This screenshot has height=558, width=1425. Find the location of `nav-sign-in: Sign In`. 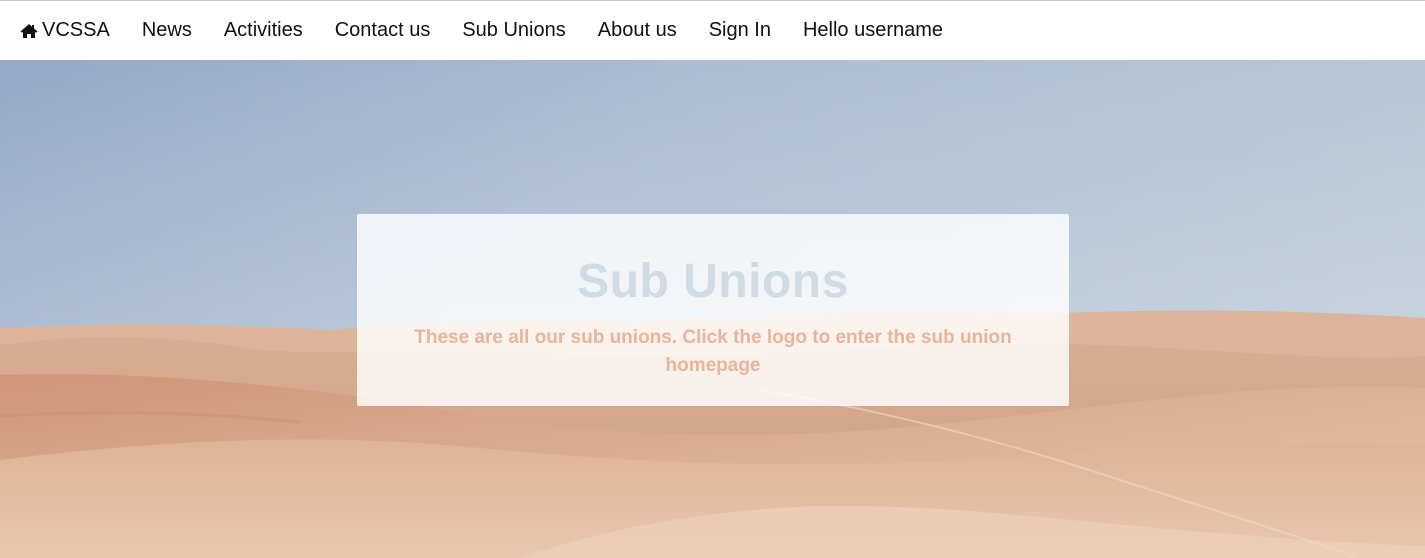

nav-sign-in: Sign In is located at coordinates (740, 30).